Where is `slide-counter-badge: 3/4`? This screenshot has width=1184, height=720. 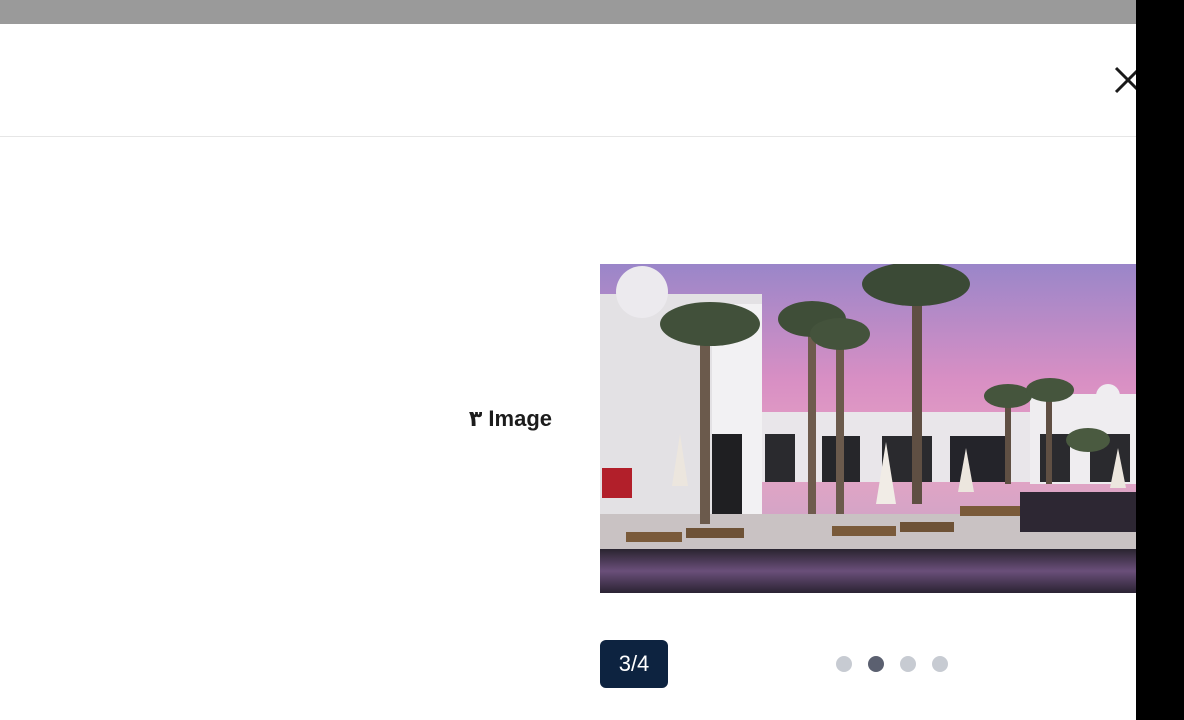
slide-counter-badge: 3/4 is located at coordinates (634, 664).